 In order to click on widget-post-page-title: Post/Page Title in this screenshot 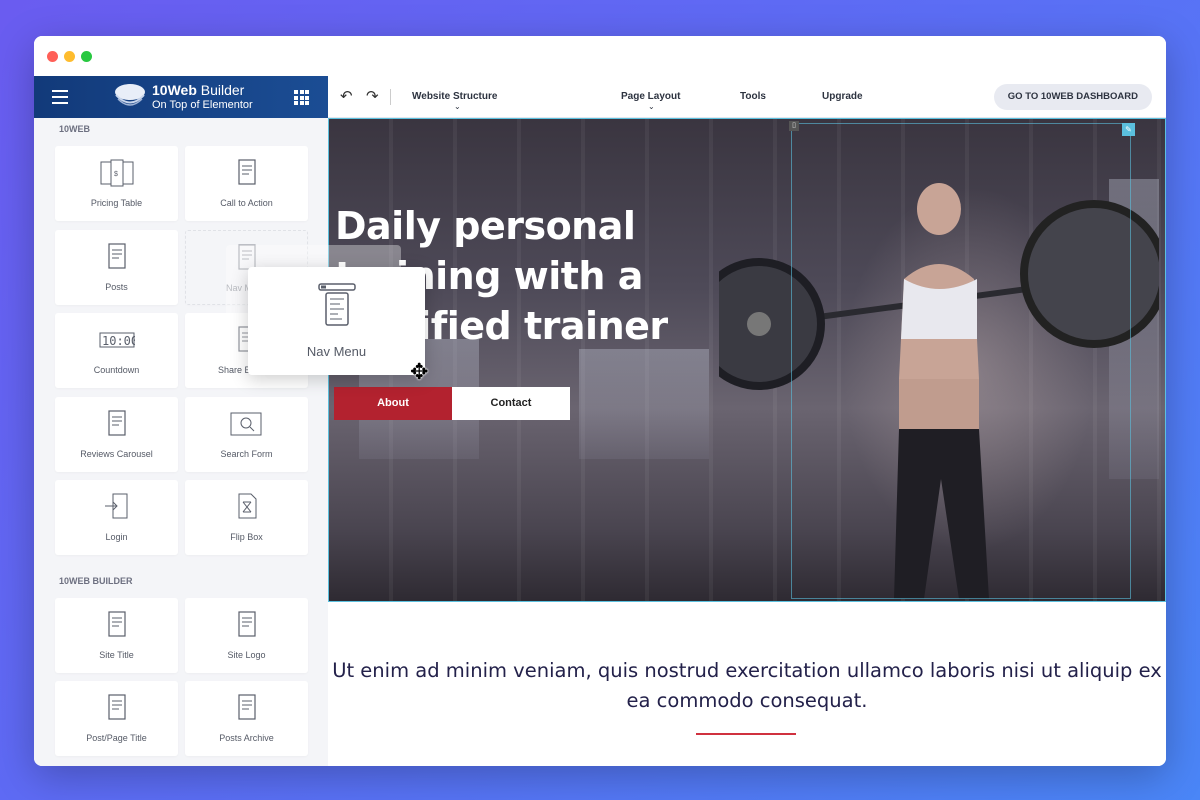, I will do `click(116, 718)`.